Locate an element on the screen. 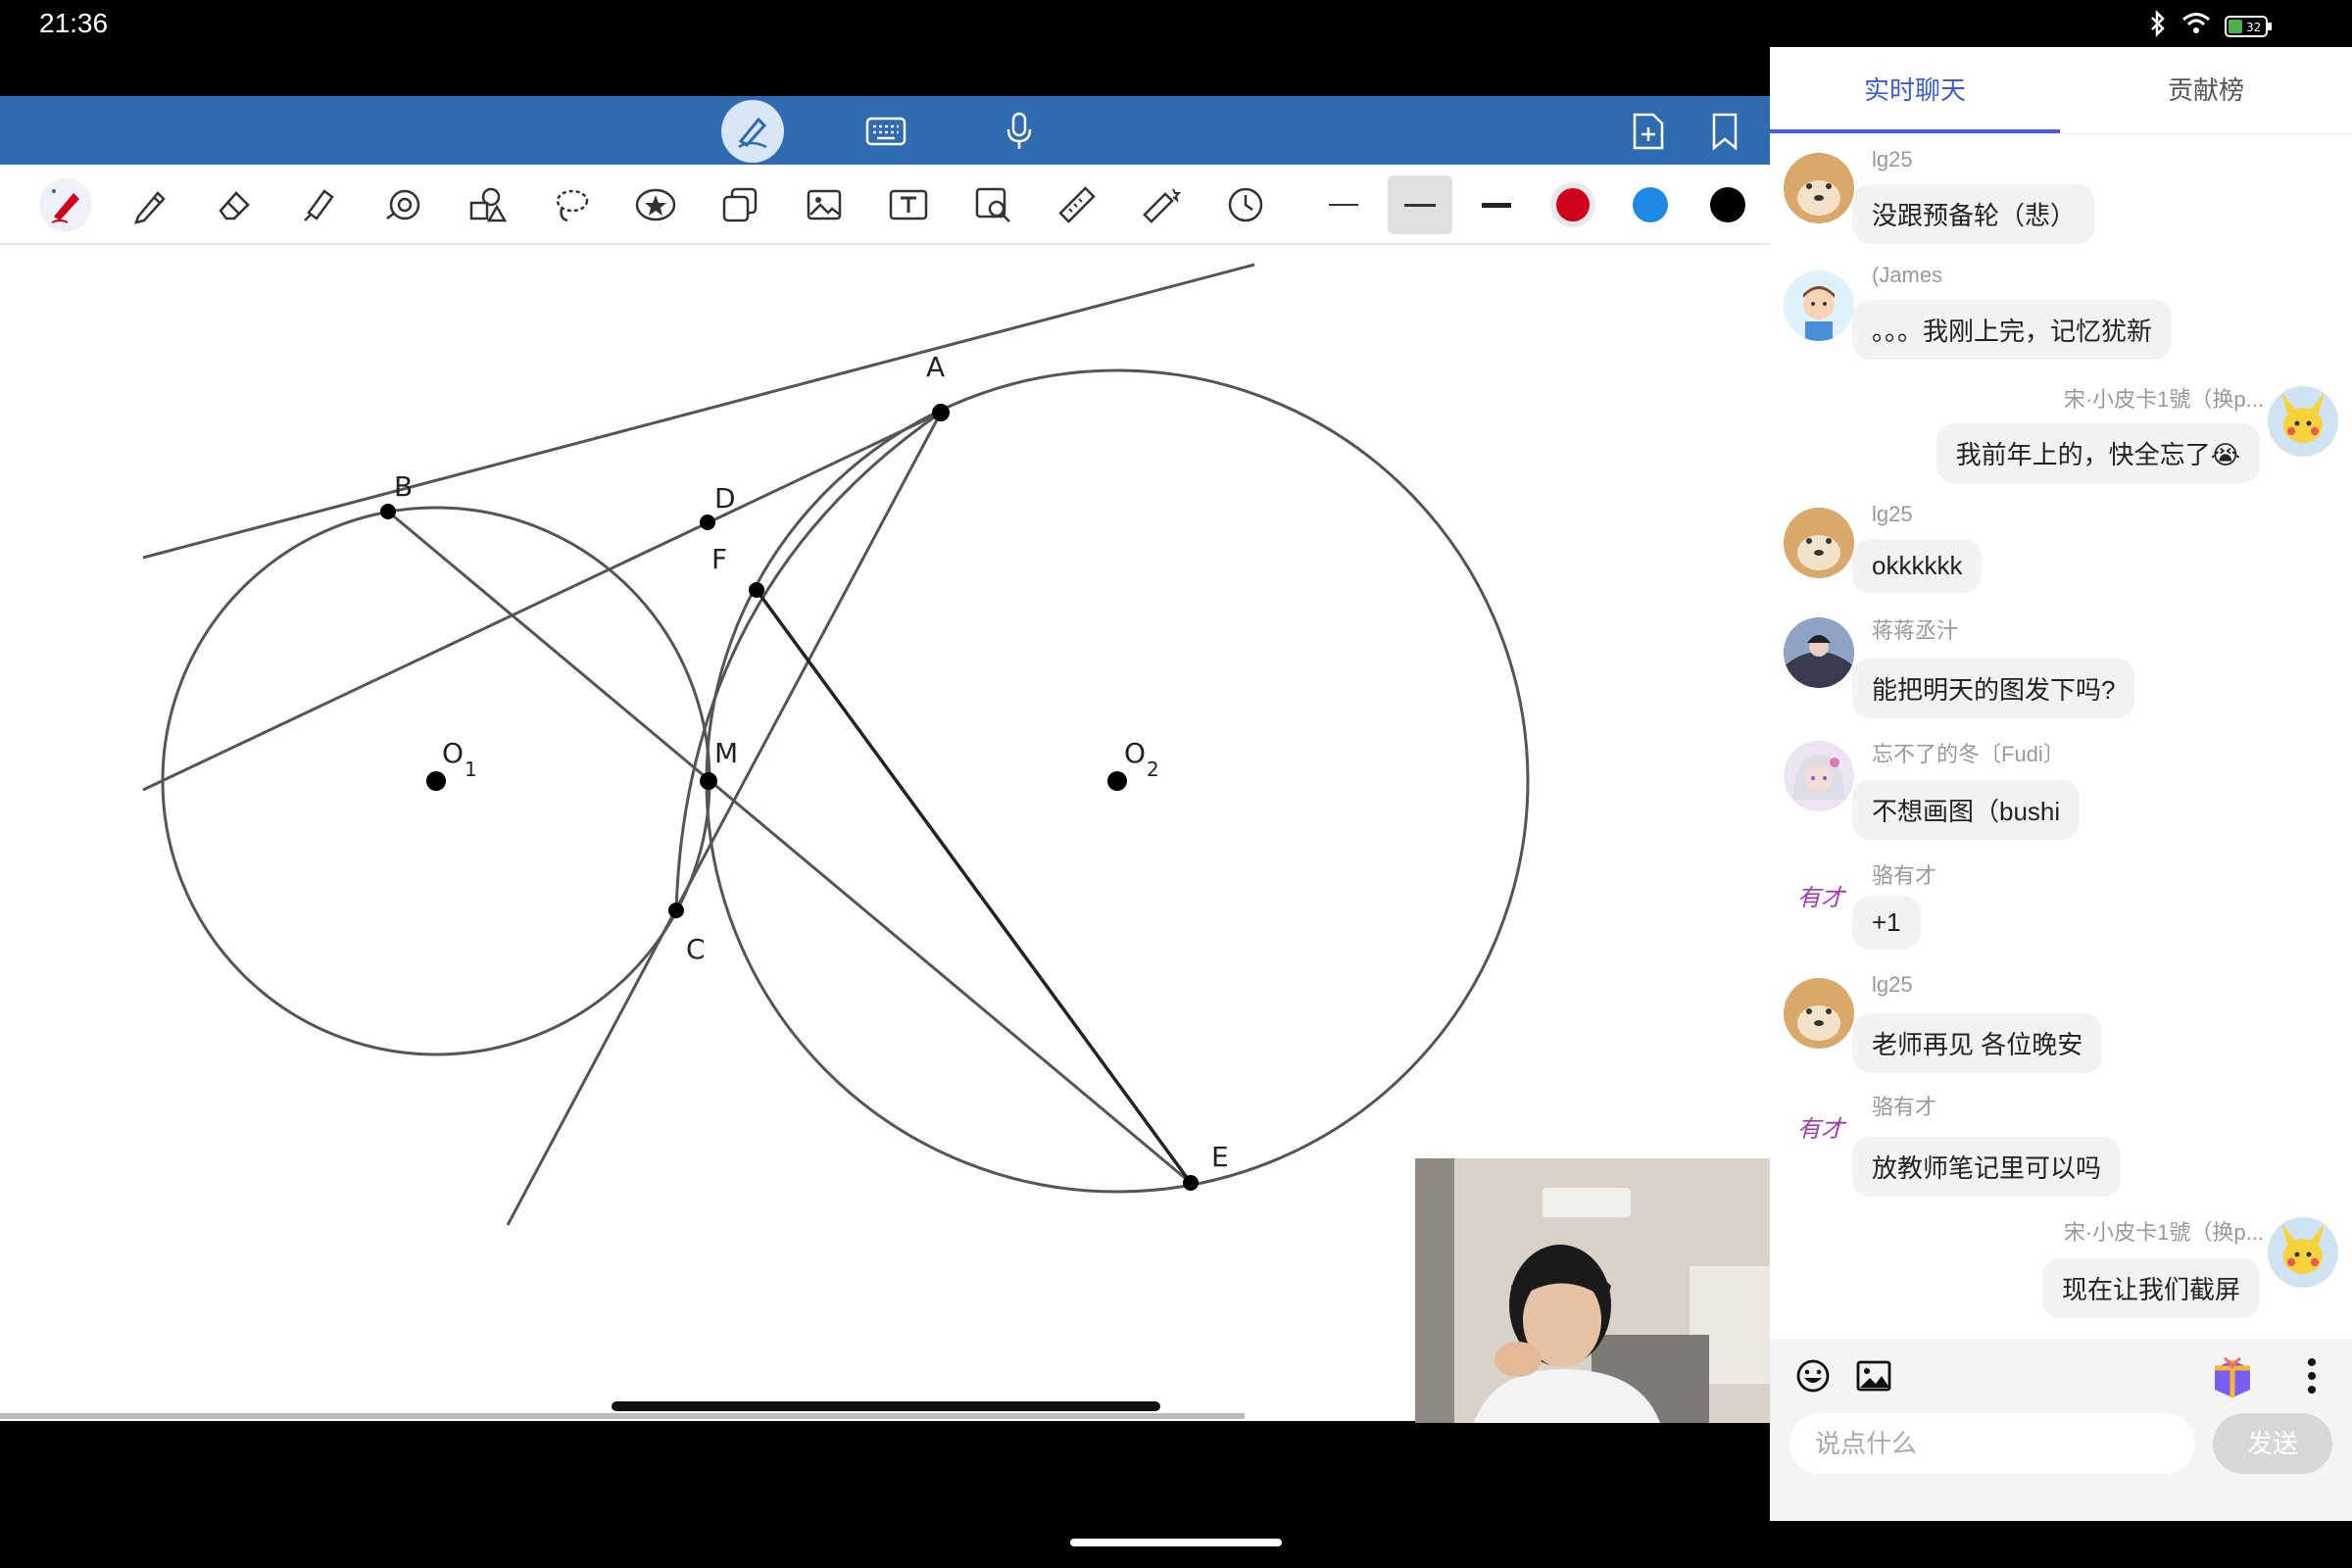 The image size is (2352, 1568). tab-live-chat: 实时聊天 is located at coordinates (1915, 89).